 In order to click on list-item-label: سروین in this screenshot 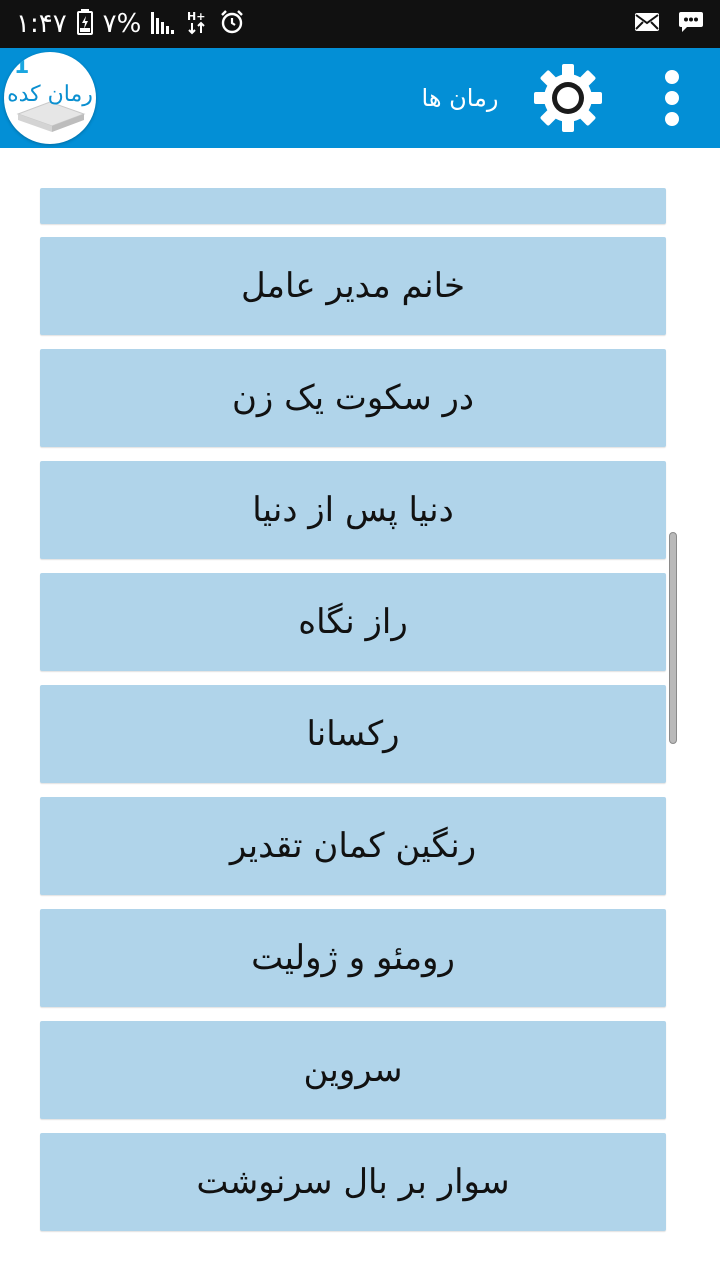, I will do `click(353, 1070)`.